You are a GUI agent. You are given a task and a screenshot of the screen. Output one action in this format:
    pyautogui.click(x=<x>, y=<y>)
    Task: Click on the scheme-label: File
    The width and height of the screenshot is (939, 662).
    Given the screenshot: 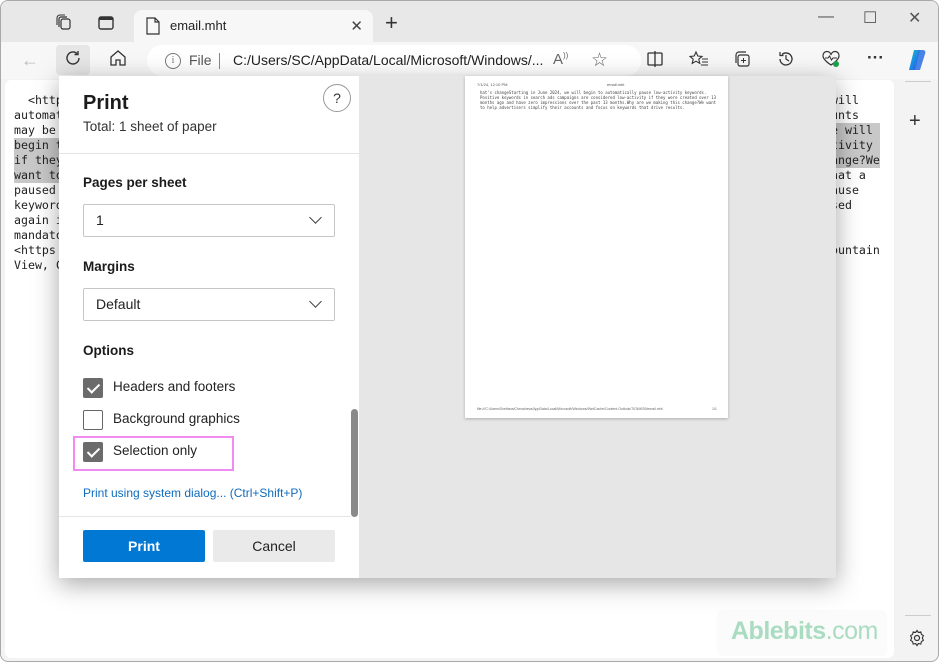 What is the action you would take?
    pyautogui.click(x=200, y=60)
    